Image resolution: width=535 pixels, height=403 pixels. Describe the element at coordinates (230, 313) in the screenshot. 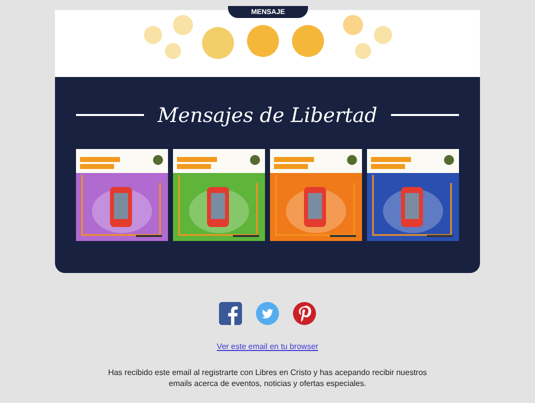

I see `facebook-icon` at that location.